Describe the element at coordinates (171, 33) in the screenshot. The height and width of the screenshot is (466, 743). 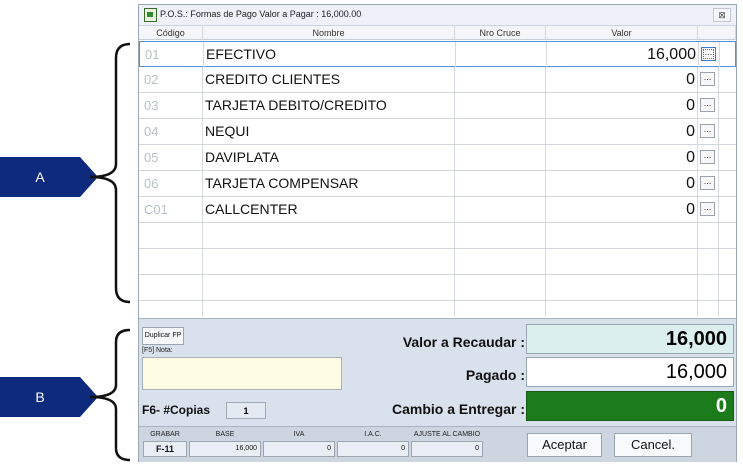
I see `header-codigo: Código` at that location.